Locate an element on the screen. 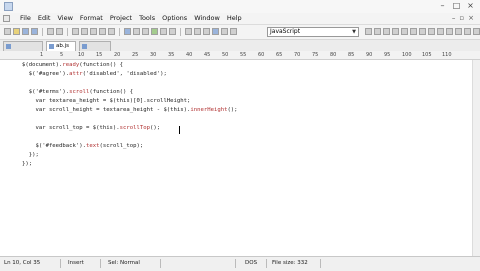  toolbar: JavaScript ▼ is located at coordinates (240, 32).